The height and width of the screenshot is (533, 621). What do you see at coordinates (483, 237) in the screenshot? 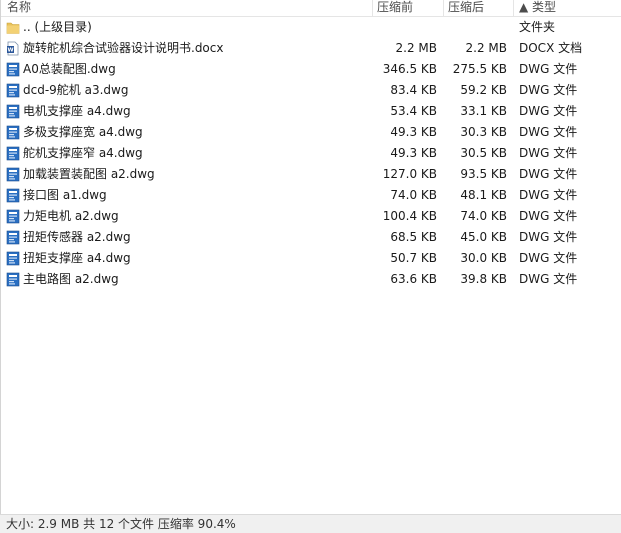
I see `file-size-after: 45.0 KB` at bounding box center [483, 237].